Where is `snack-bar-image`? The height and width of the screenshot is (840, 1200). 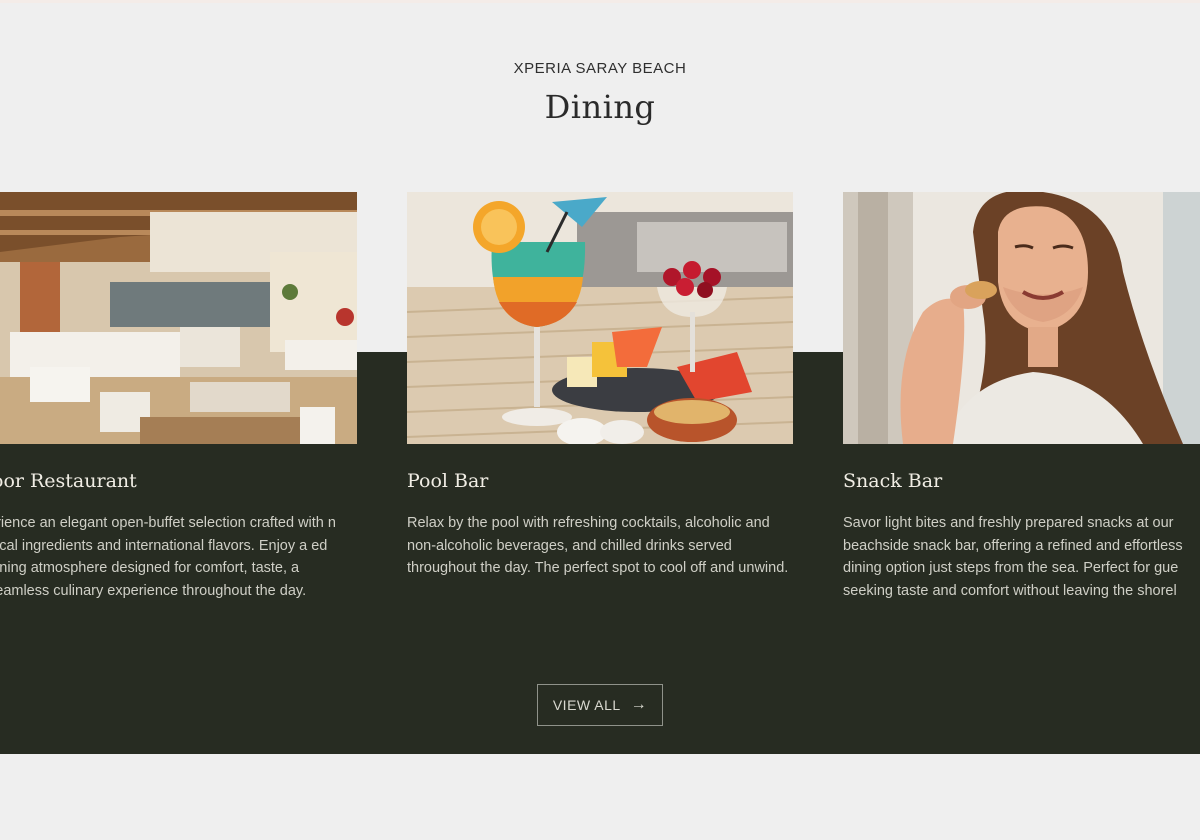
snack-bar-image is located at coordinates (1021, 318).